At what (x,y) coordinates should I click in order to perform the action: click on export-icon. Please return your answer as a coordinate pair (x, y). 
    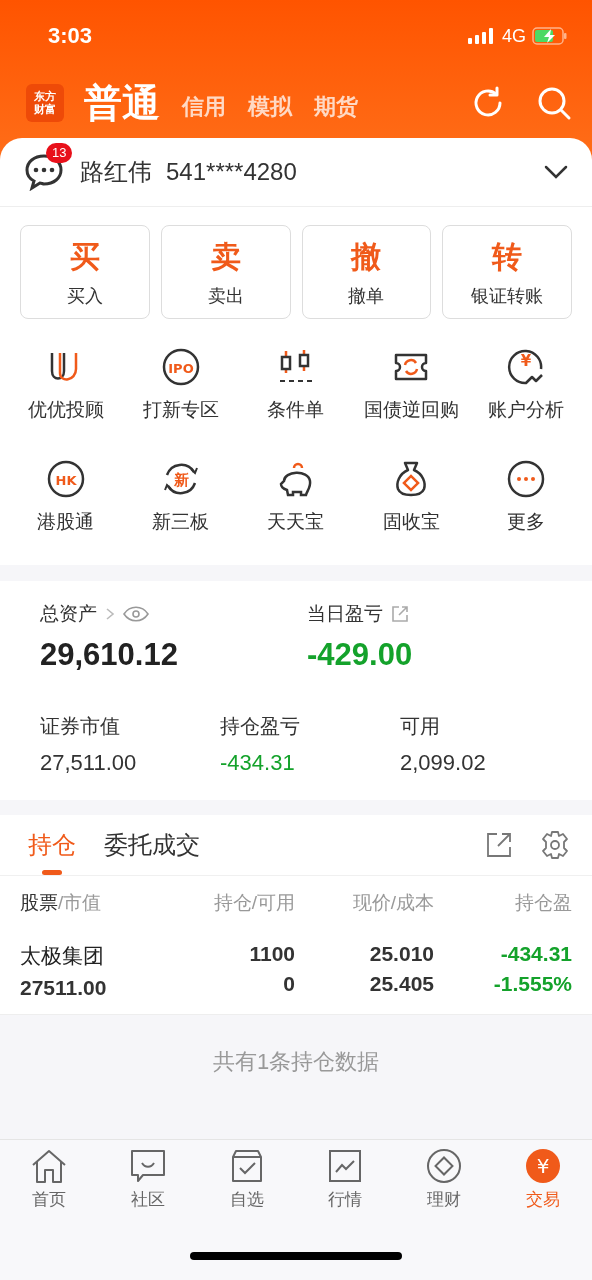
    Looking at the image, I should click on (499, 845).